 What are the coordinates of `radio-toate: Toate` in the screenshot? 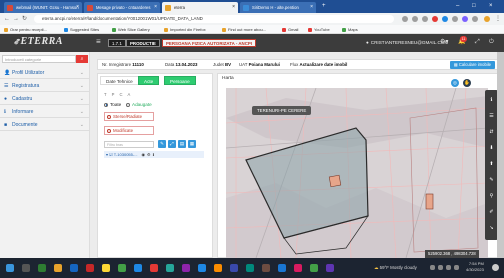 It's located at (112, 104).